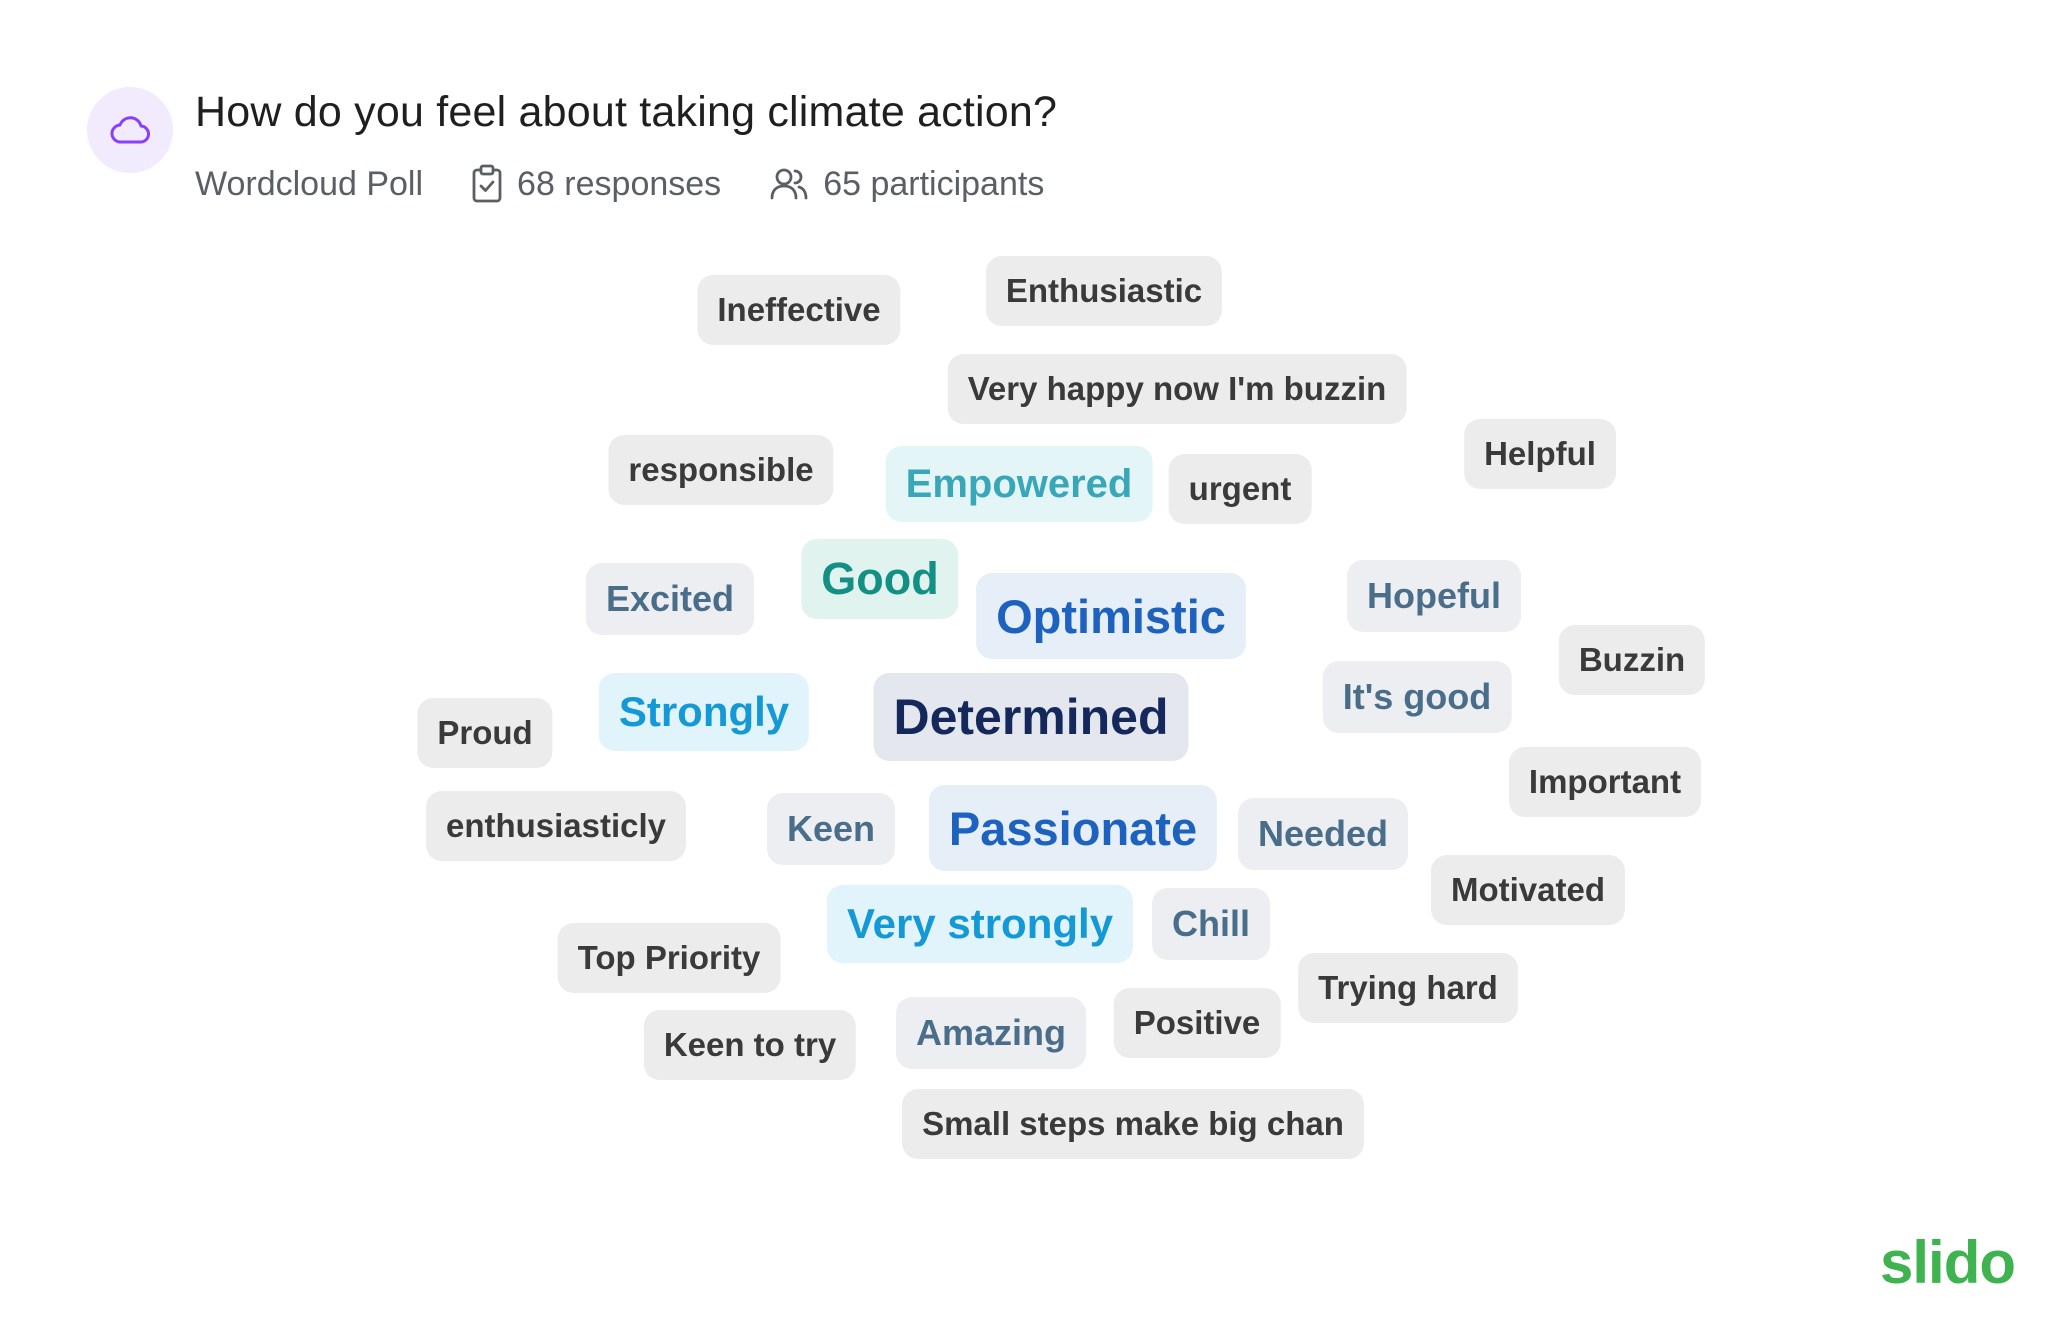  What do you see at coordinates (1632, 660) in the screenshot?
I see `word-buzzin: Buzzin` at bounding box center [1632, 660].